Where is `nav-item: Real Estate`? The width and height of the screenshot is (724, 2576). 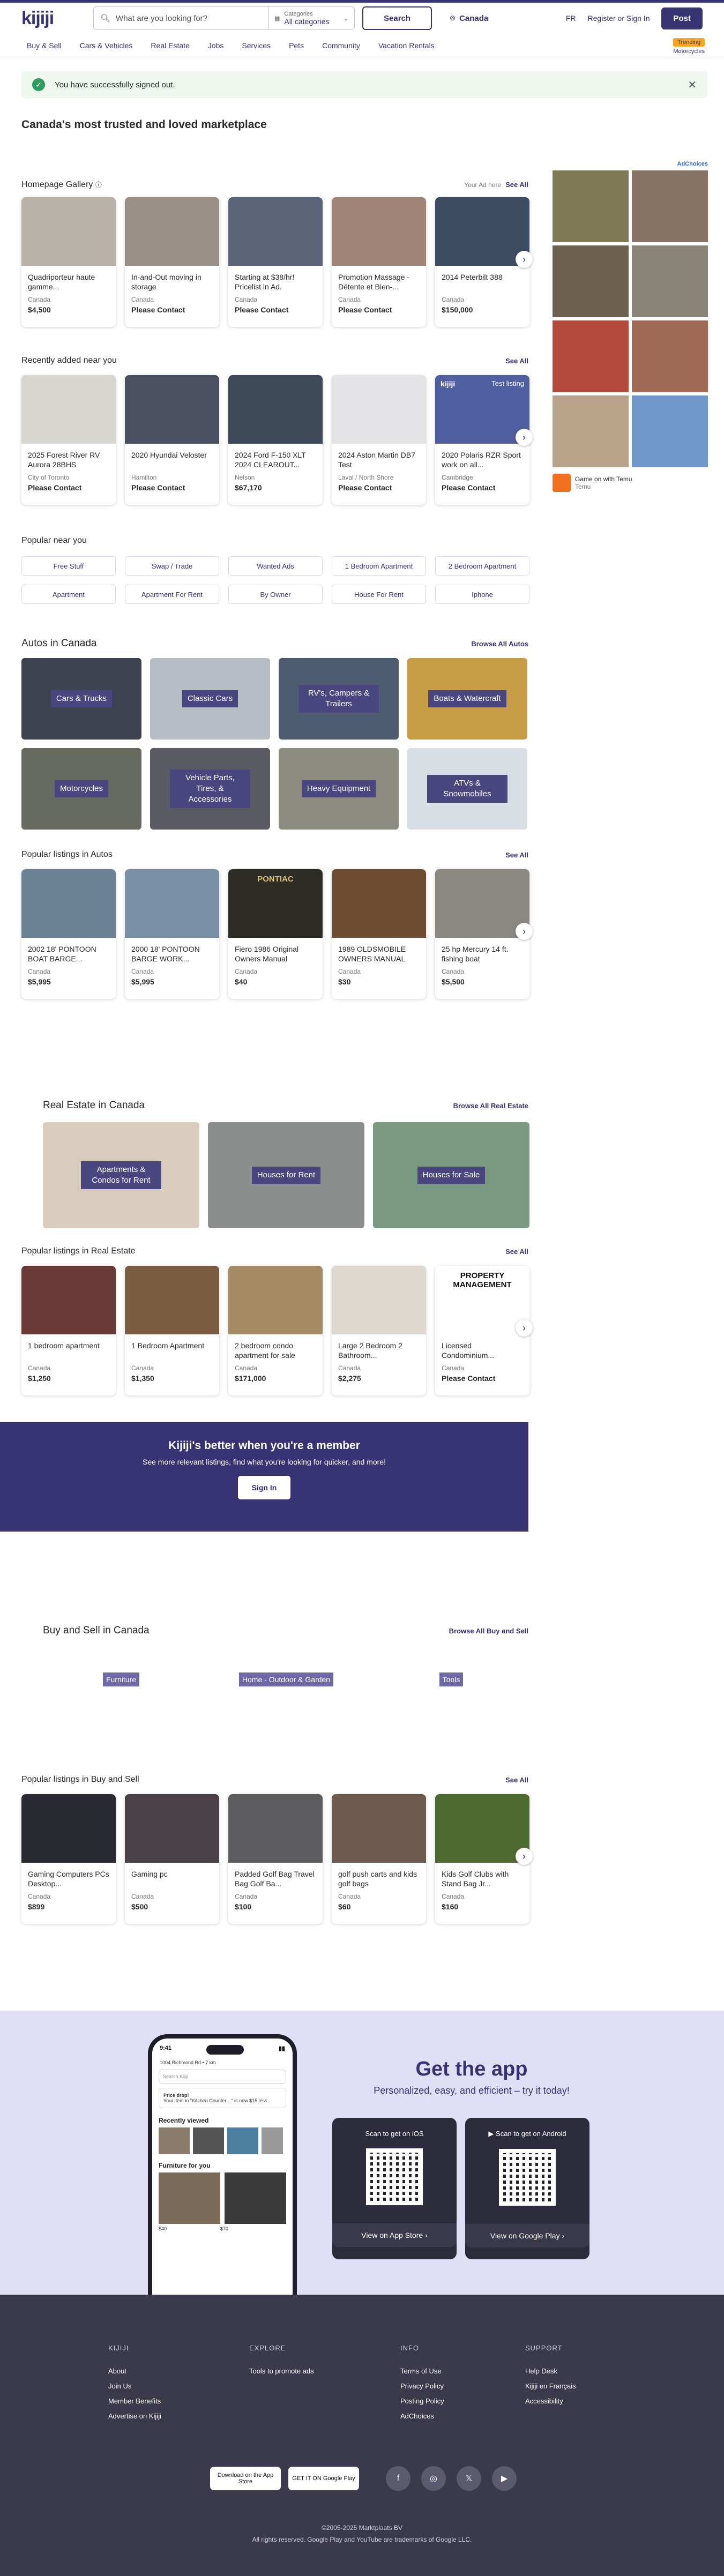
nav-item: Real Estate is located at coordinates (170, 45).